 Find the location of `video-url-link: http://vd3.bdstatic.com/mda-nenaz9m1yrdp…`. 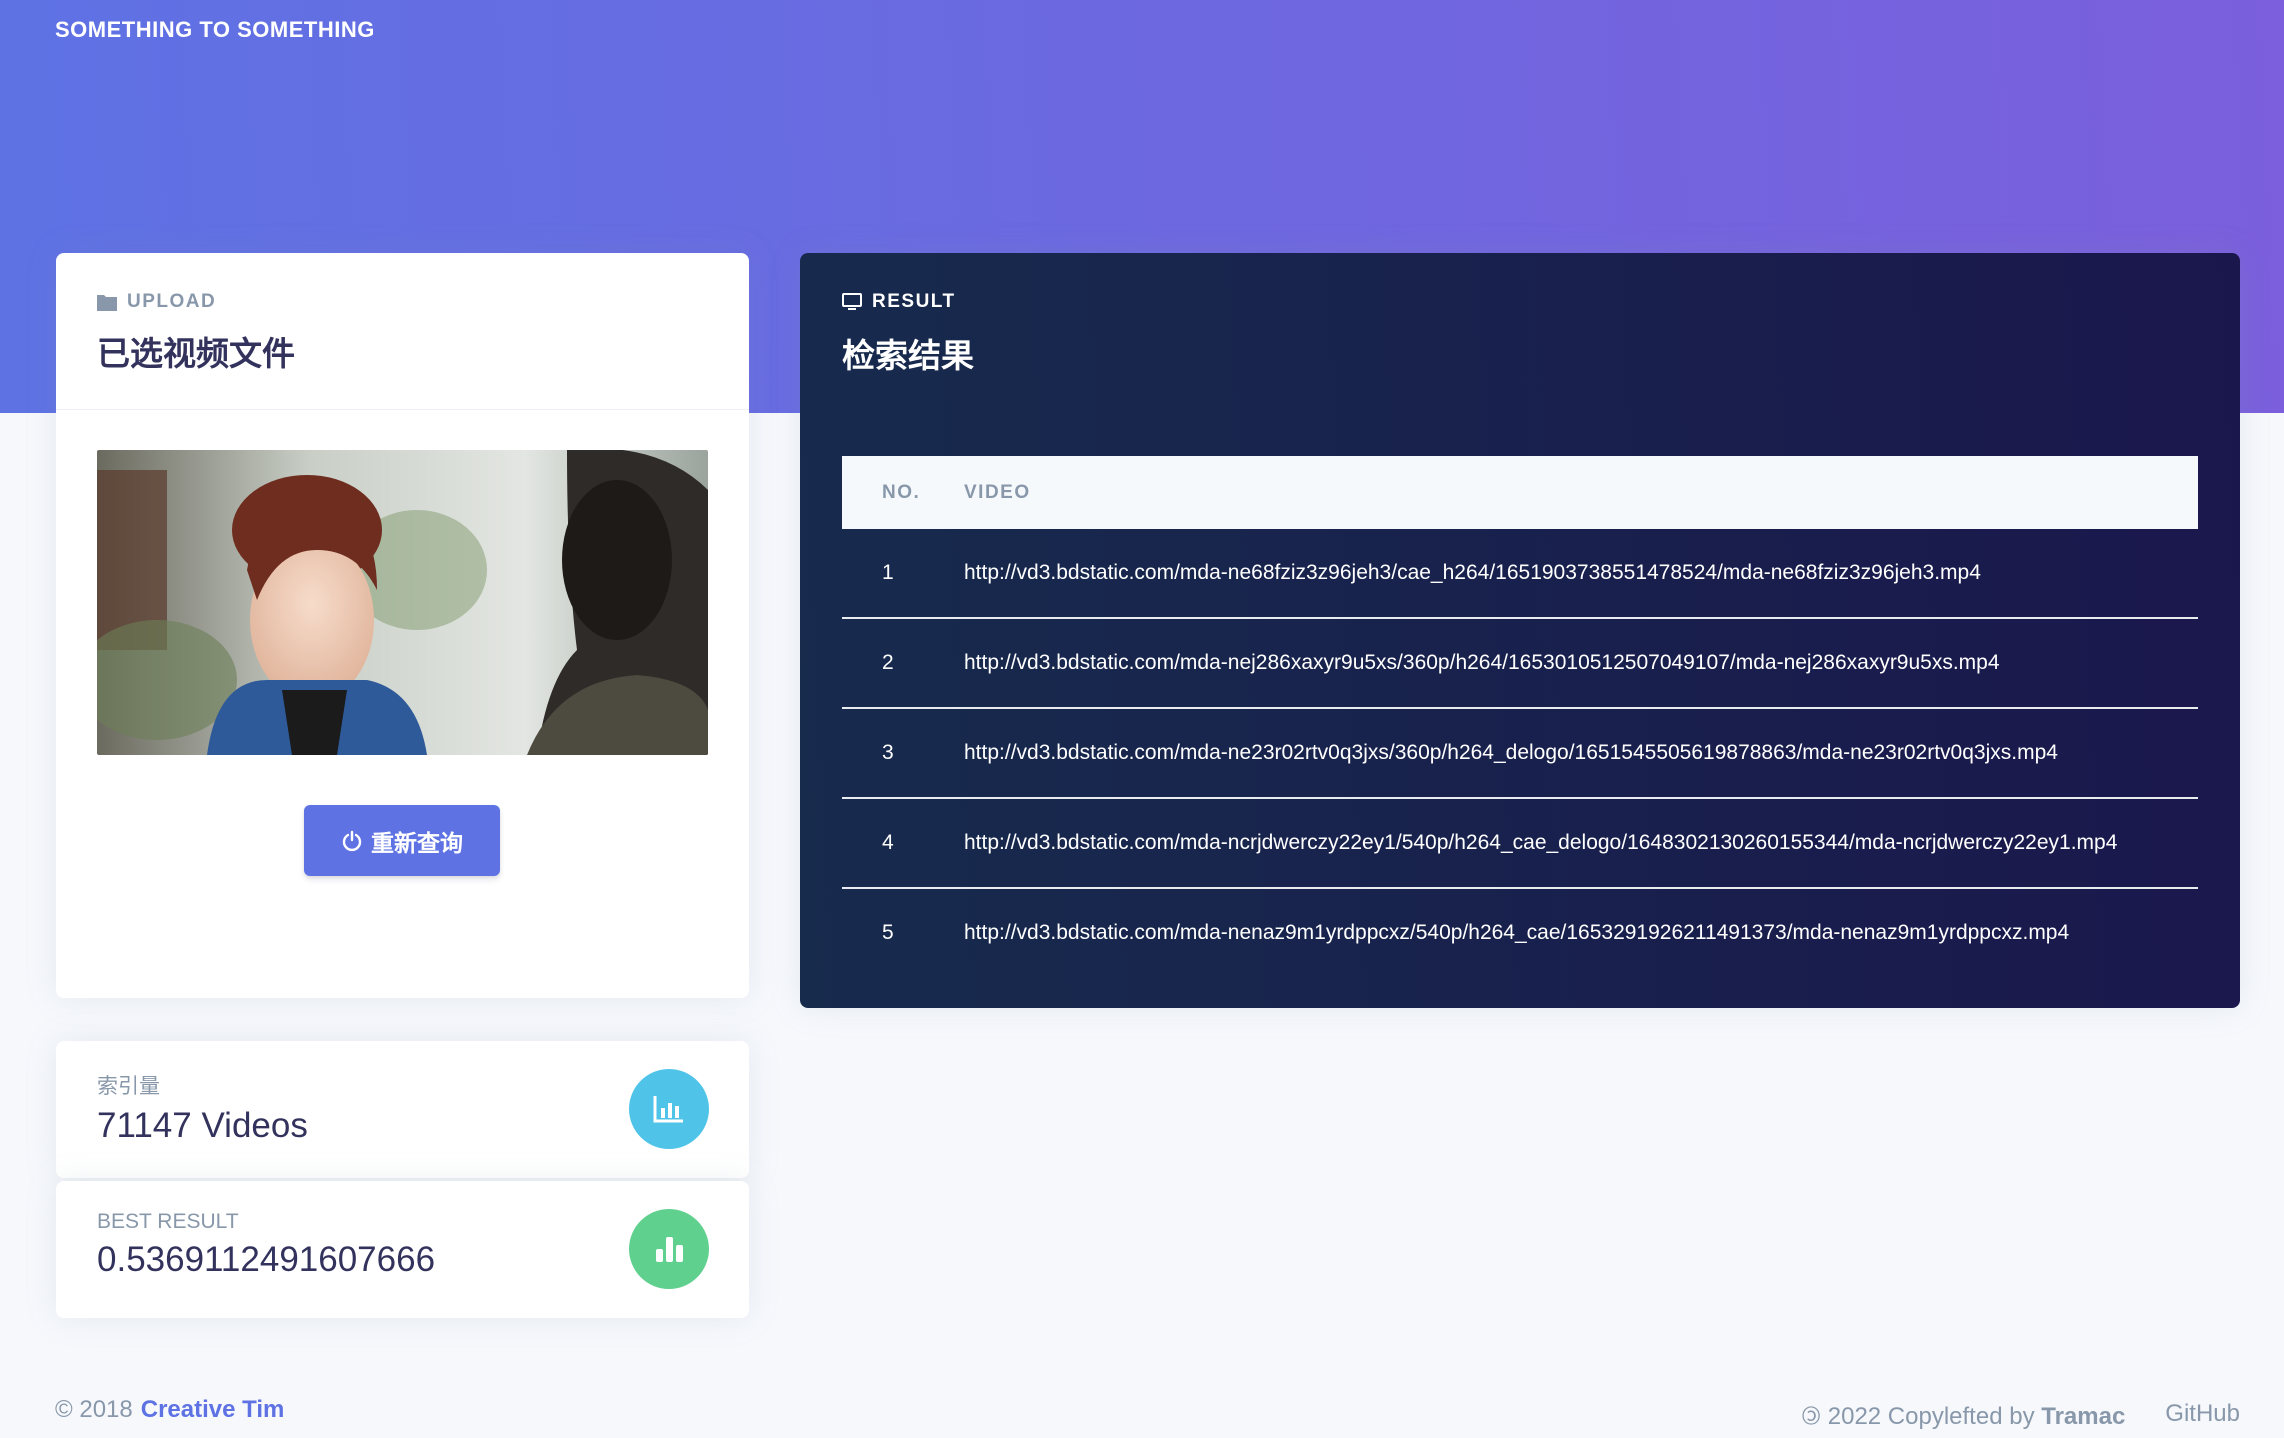

video-url-link: http://vd3.bdstatic.com/mda-nenaz9m1yrdp… is located at coordinates (1581, 933).